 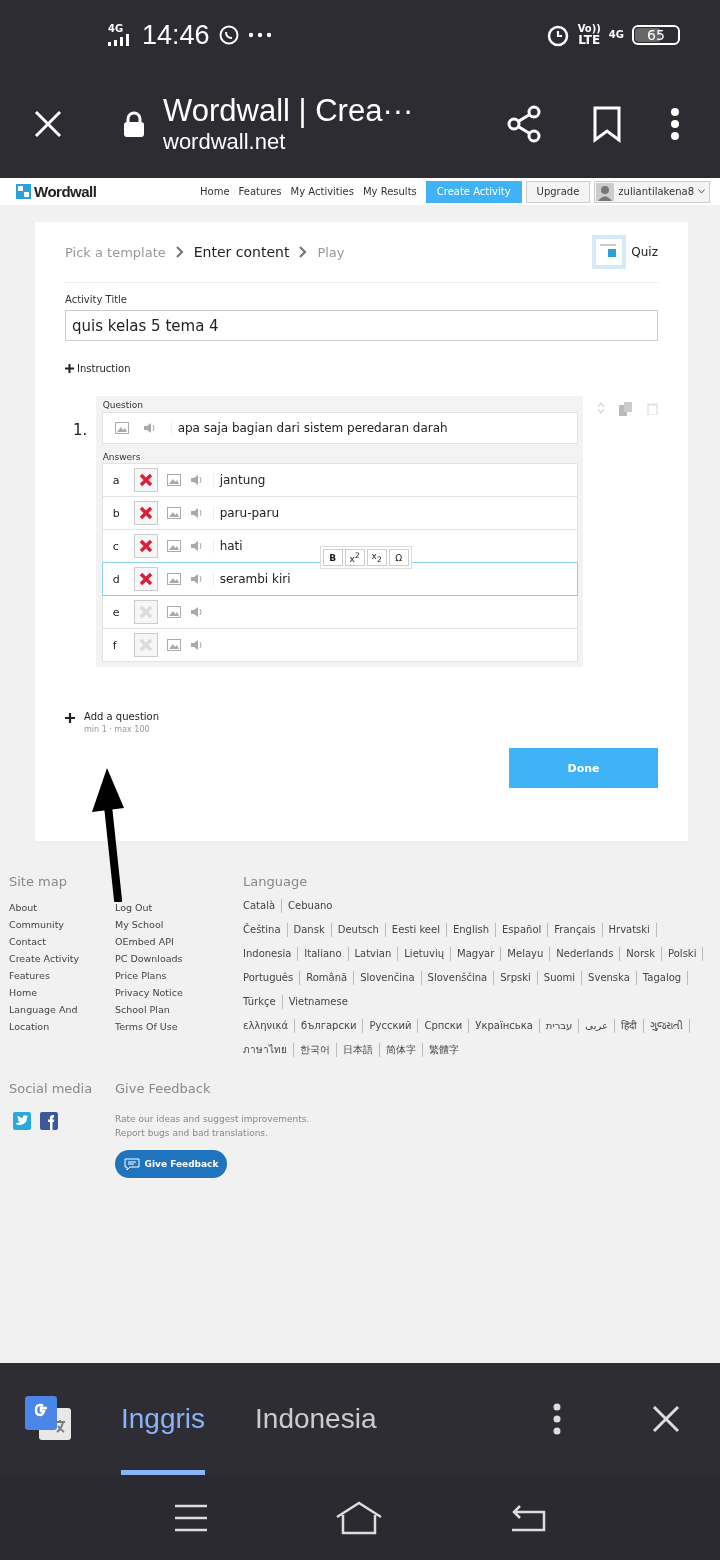 What do you see at coordinates (354, 557) in the screenshot?
I see `format-button: x$^{2}$` at bounding box center [354, 557].